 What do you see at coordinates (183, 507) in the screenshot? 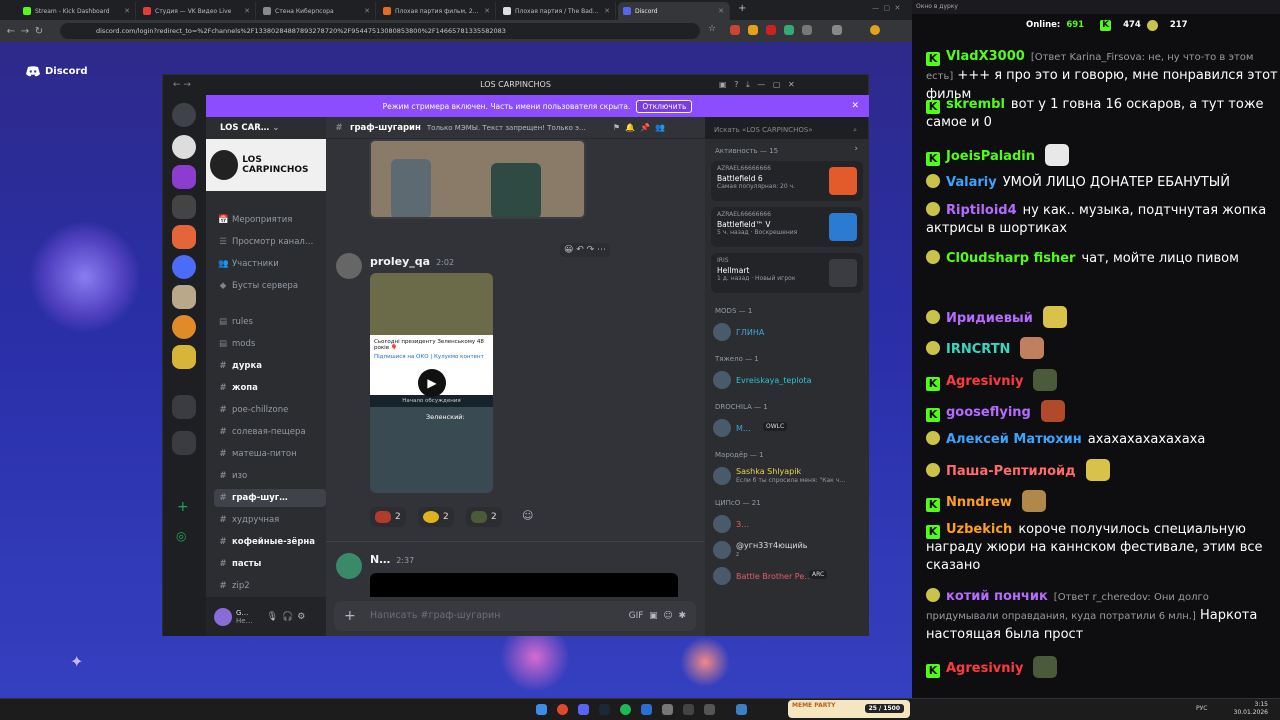
I see `add-server-icon: +` at bounding box center [183, 507].